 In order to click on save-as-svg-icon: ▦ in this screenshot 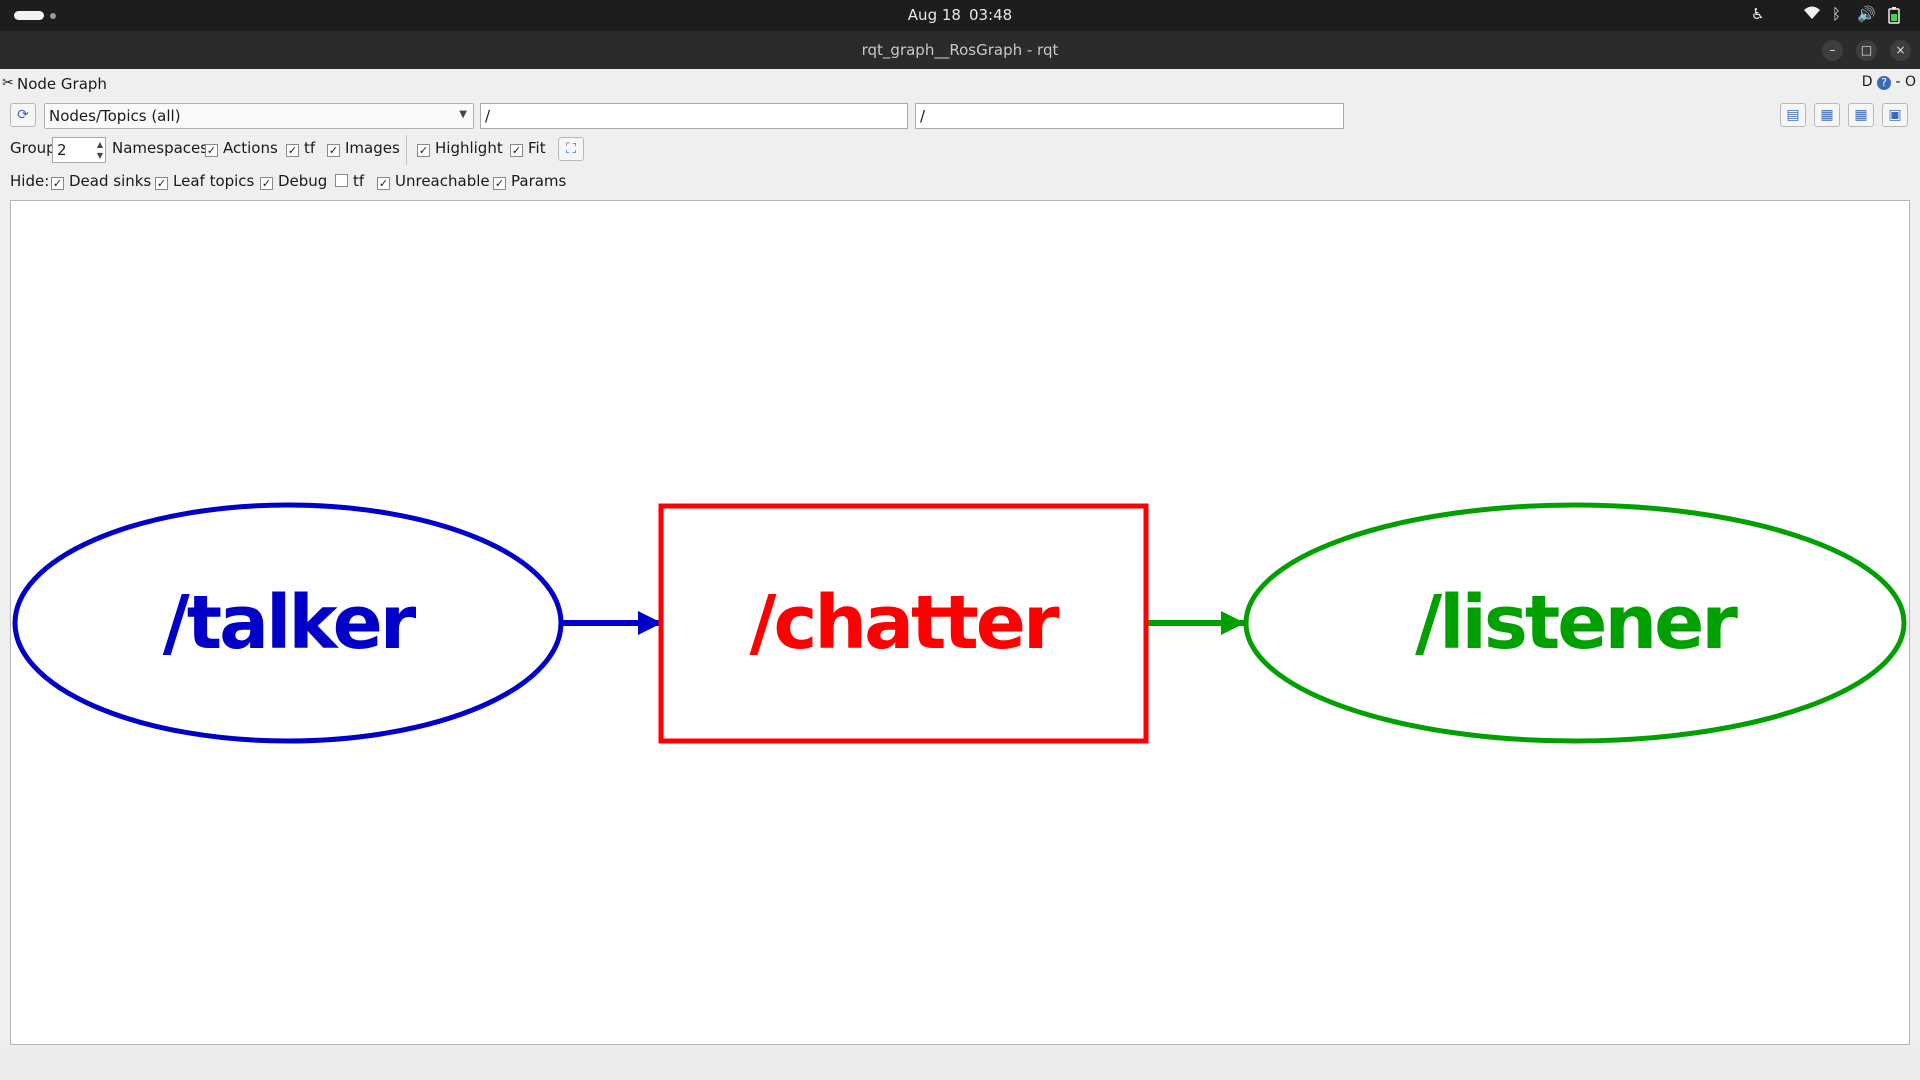, I will do `click(1861, 115)`.